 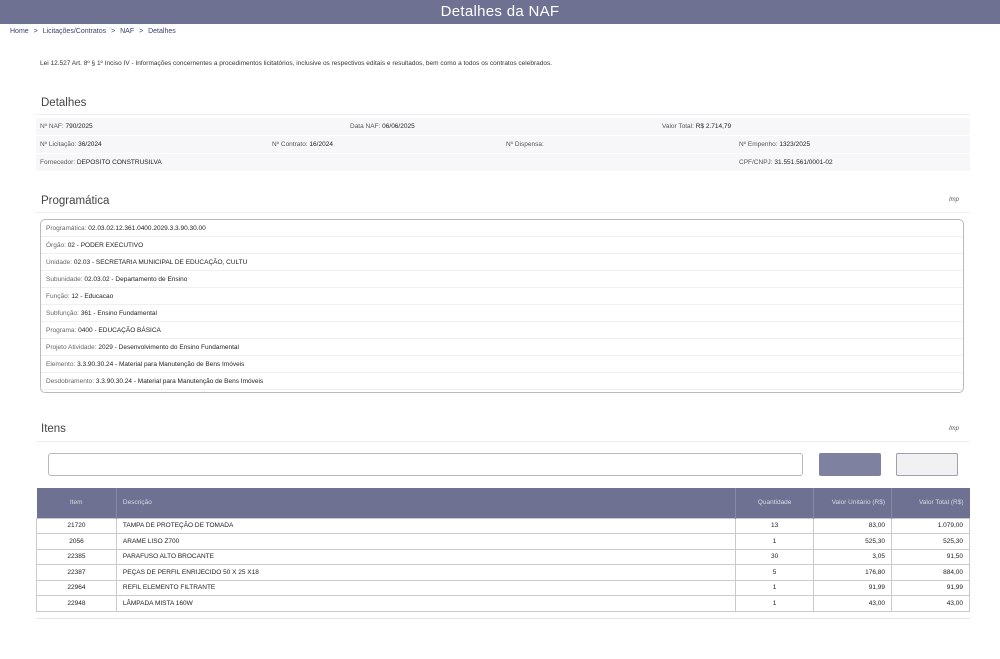 What do you see at coordinates (853, 525) in the screenshot?
I see `cell-valor-unitario: 83,00` at bounding box center [853, 525].